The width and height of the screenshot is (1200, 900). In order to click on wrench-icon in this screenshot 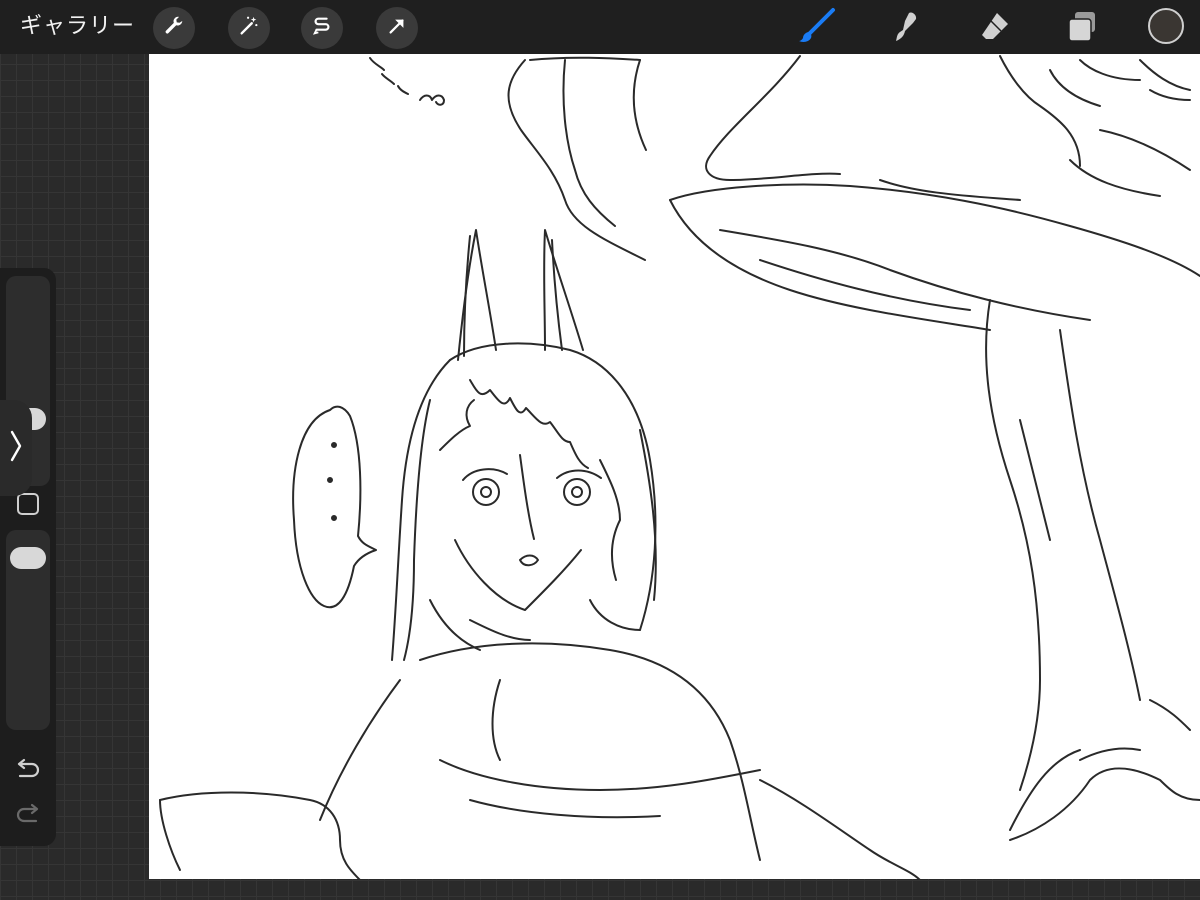, I will do `click(174, 28)`.